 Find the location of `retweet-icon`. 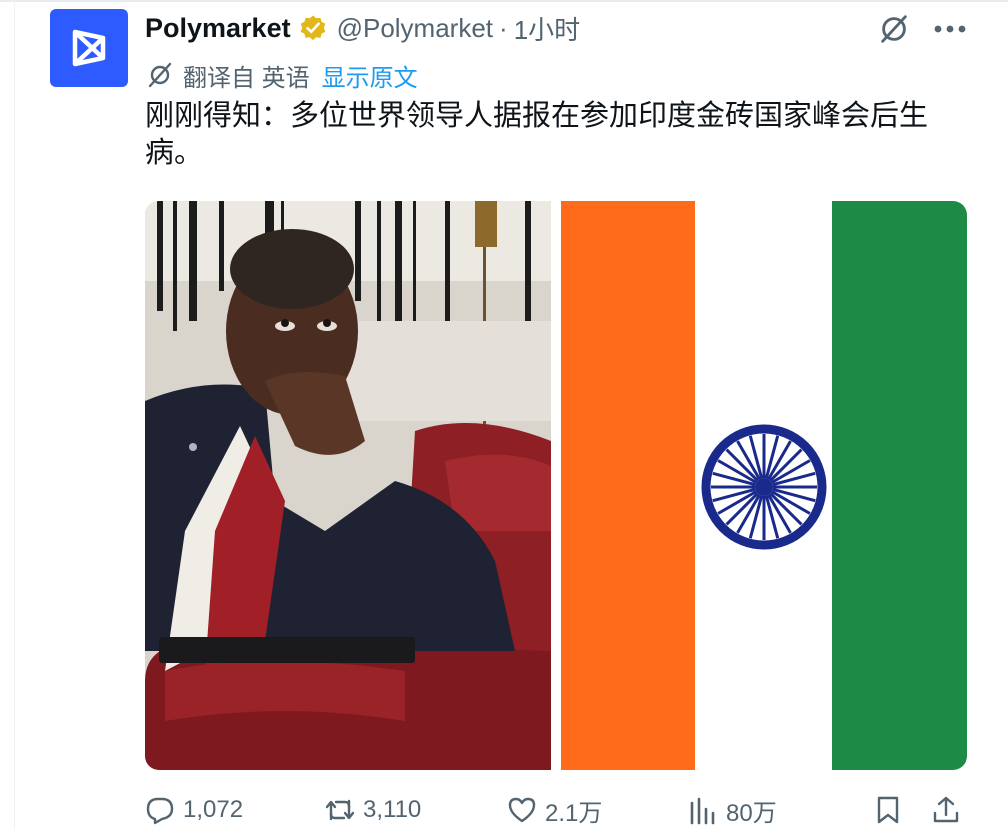

retweet-icon is located at coordinates (340, 810).